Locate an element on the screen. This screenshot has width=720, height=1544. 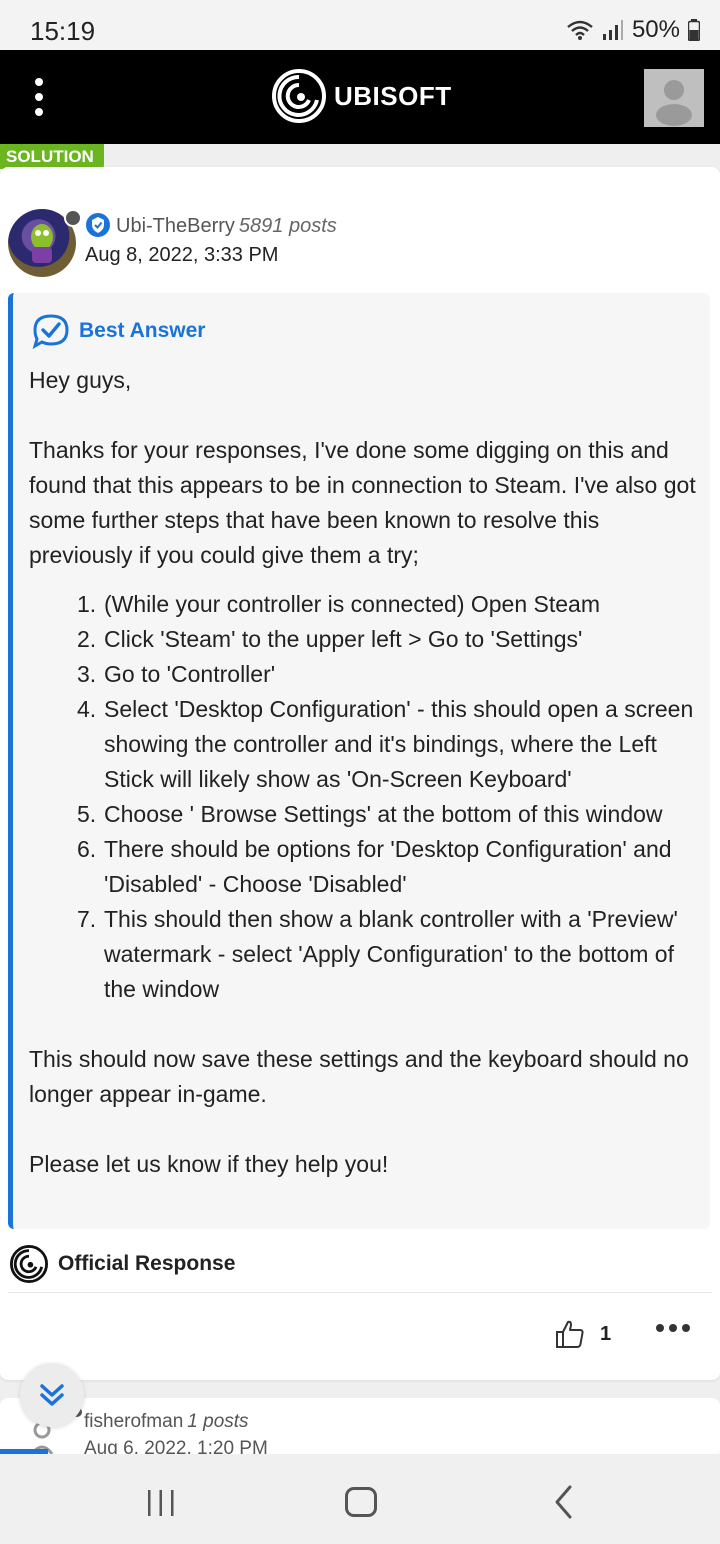
status-time: 15:19 is located at coordinates (63, 31).